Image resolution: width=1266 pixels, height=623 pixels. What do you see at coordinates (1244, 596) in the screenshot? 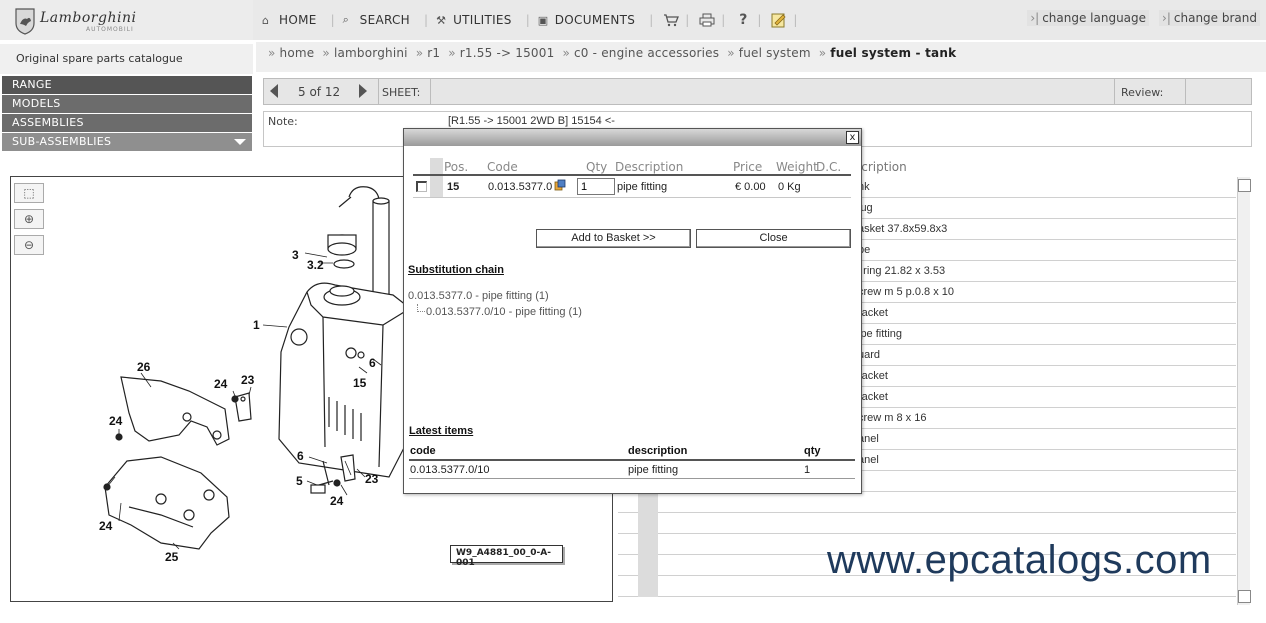
I see `scroll-down-icon` at bounding box center [1244, 596].